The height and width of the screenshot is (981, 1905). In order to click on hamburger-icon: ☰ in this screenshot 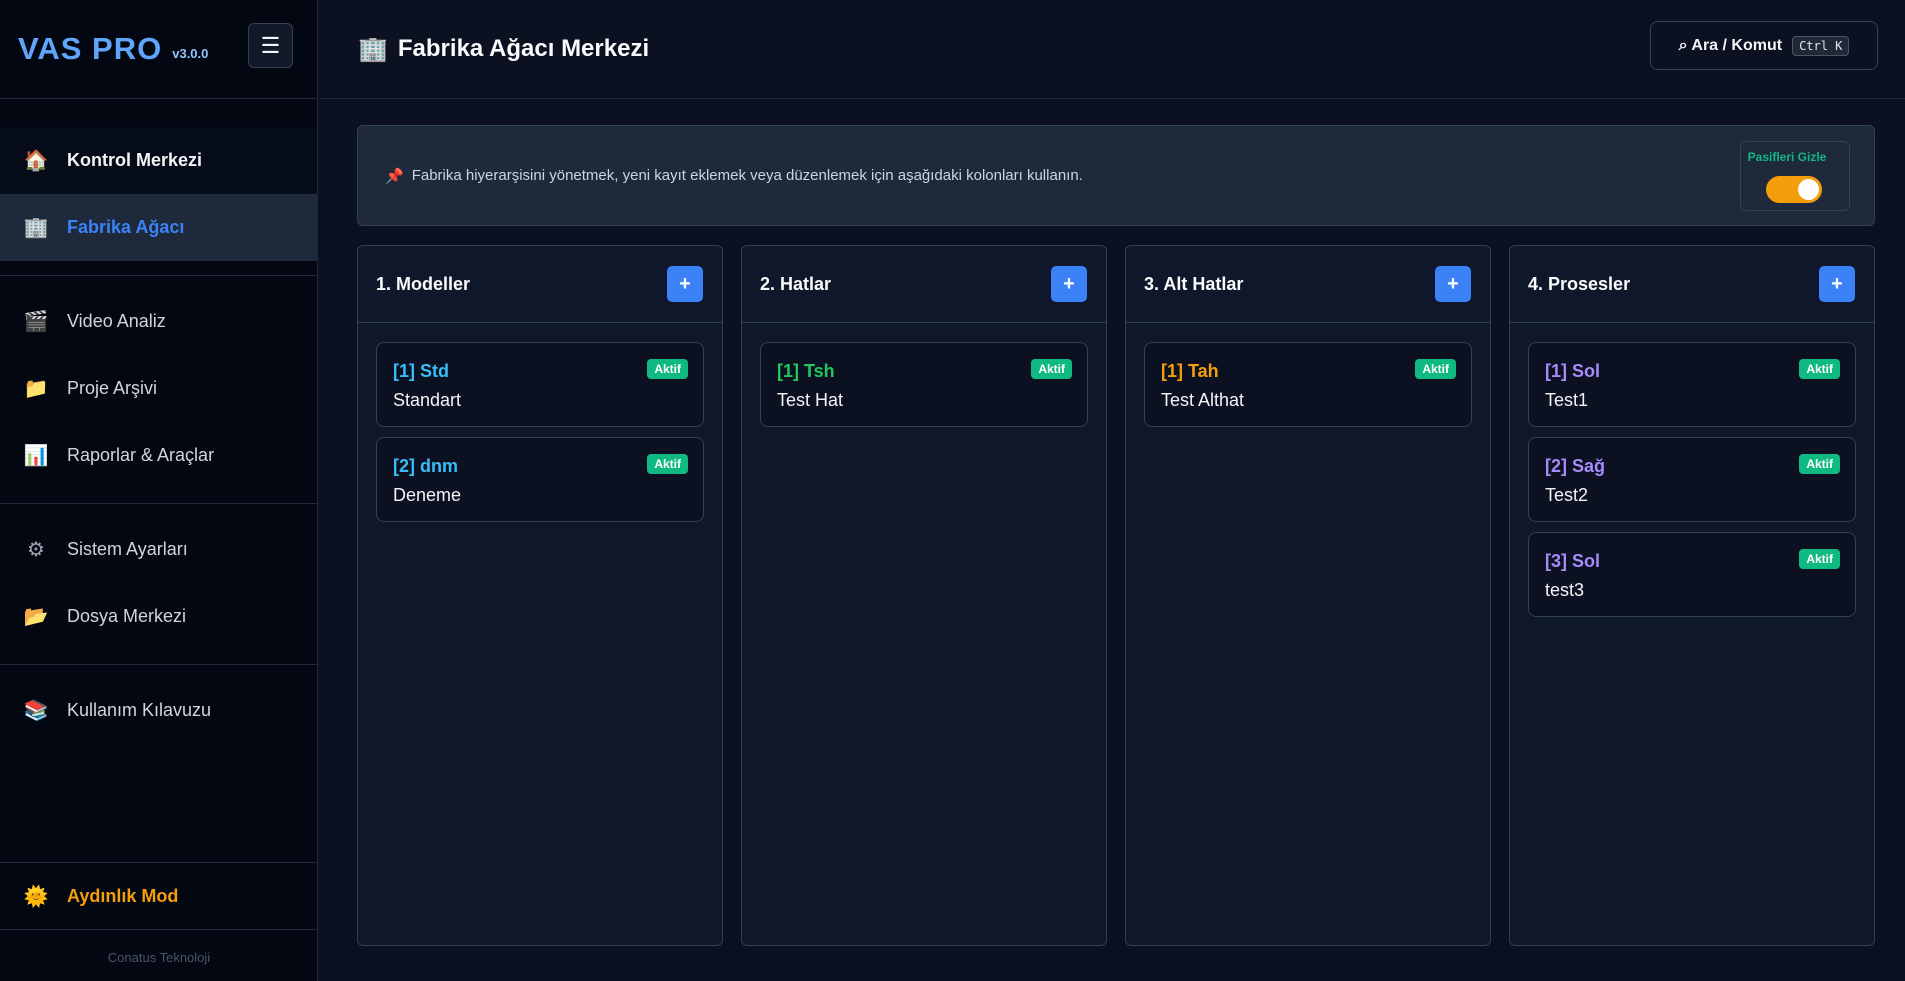, I will do `click(270, 45)`.